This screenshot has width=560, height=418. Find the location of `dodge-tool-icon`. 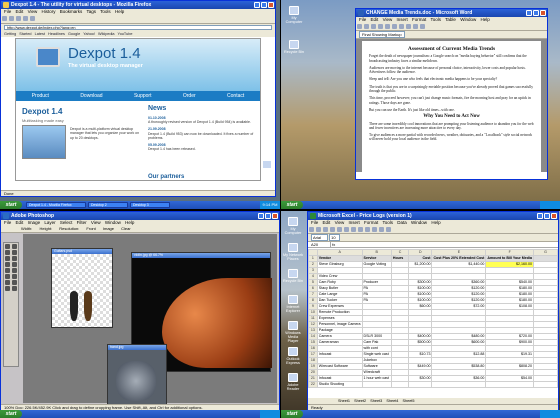

dodge-tool-icon is located at coordinates (7, 276).